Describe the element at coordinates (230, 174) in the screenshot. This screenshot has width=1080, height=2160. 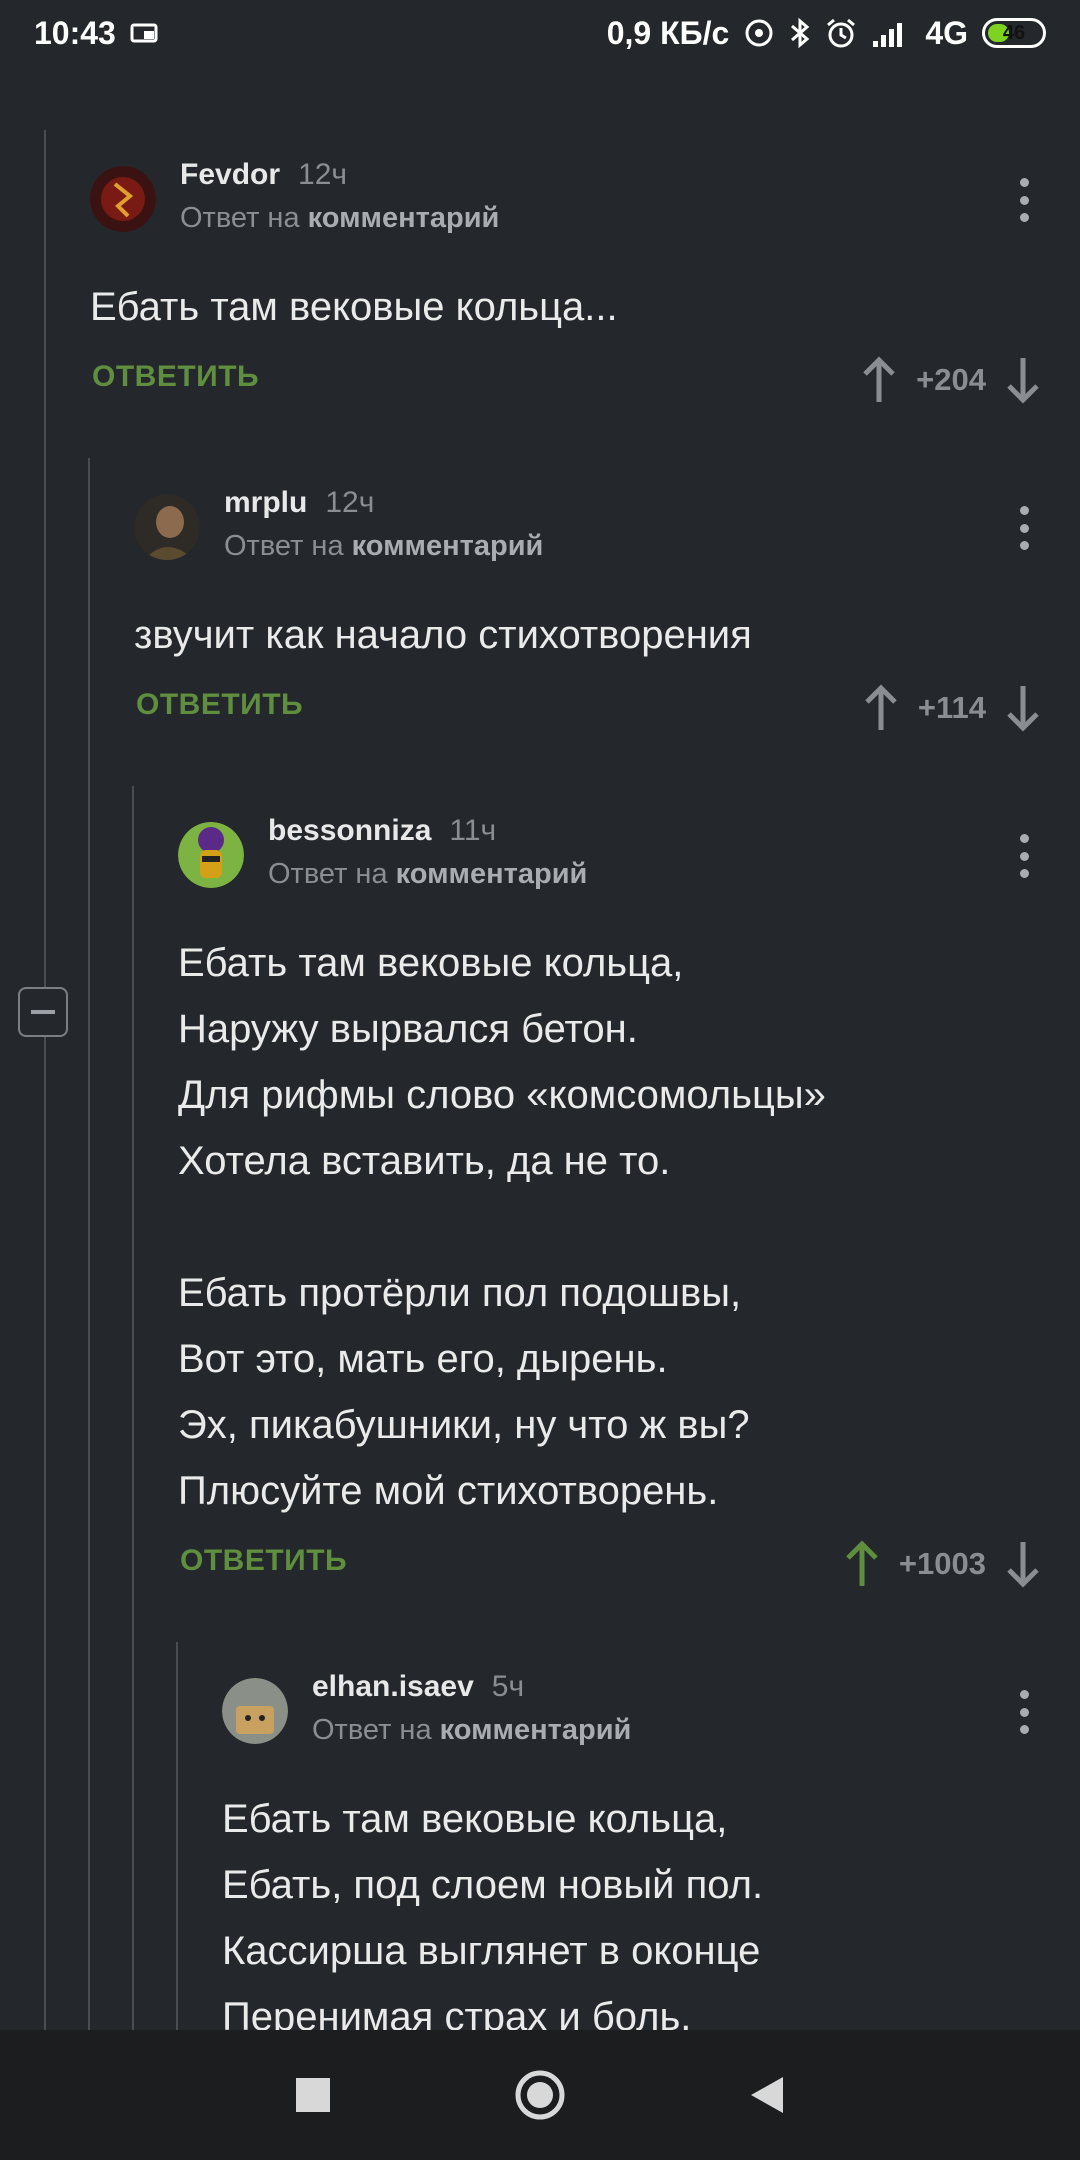
I see `author-name: Fevdor` at that location.